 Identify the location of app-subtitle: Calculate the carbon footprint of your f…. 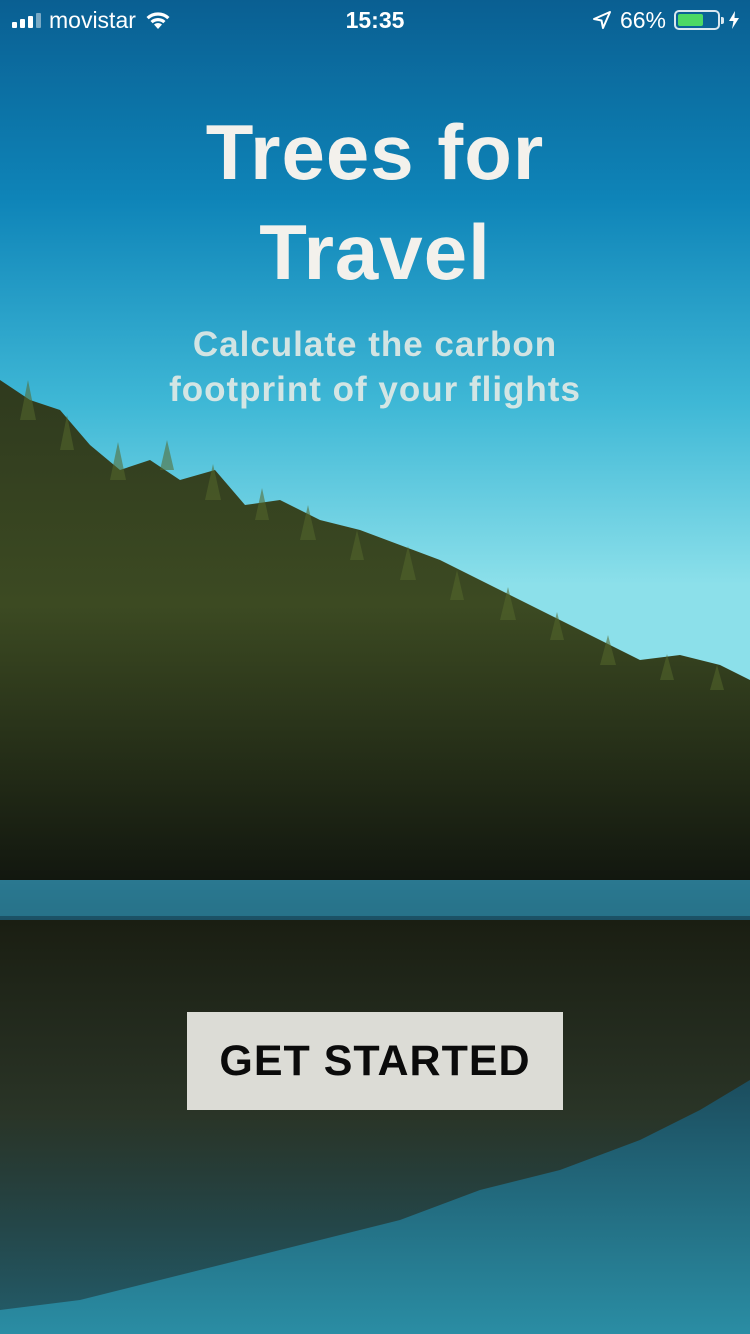
(375, 367).